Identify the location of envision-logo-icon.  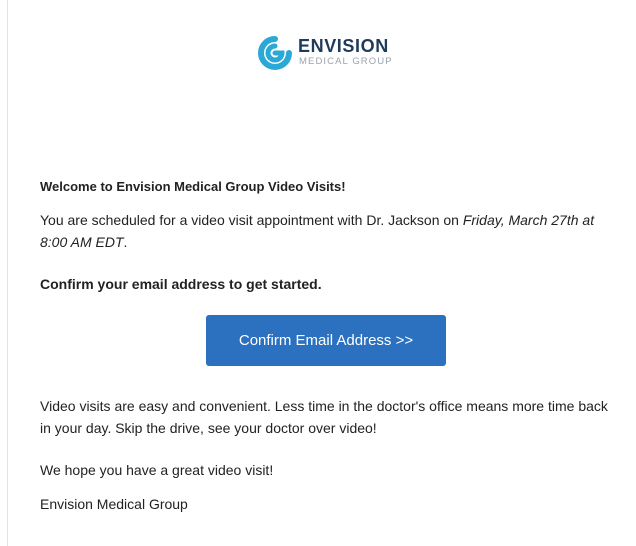
(275, 53).